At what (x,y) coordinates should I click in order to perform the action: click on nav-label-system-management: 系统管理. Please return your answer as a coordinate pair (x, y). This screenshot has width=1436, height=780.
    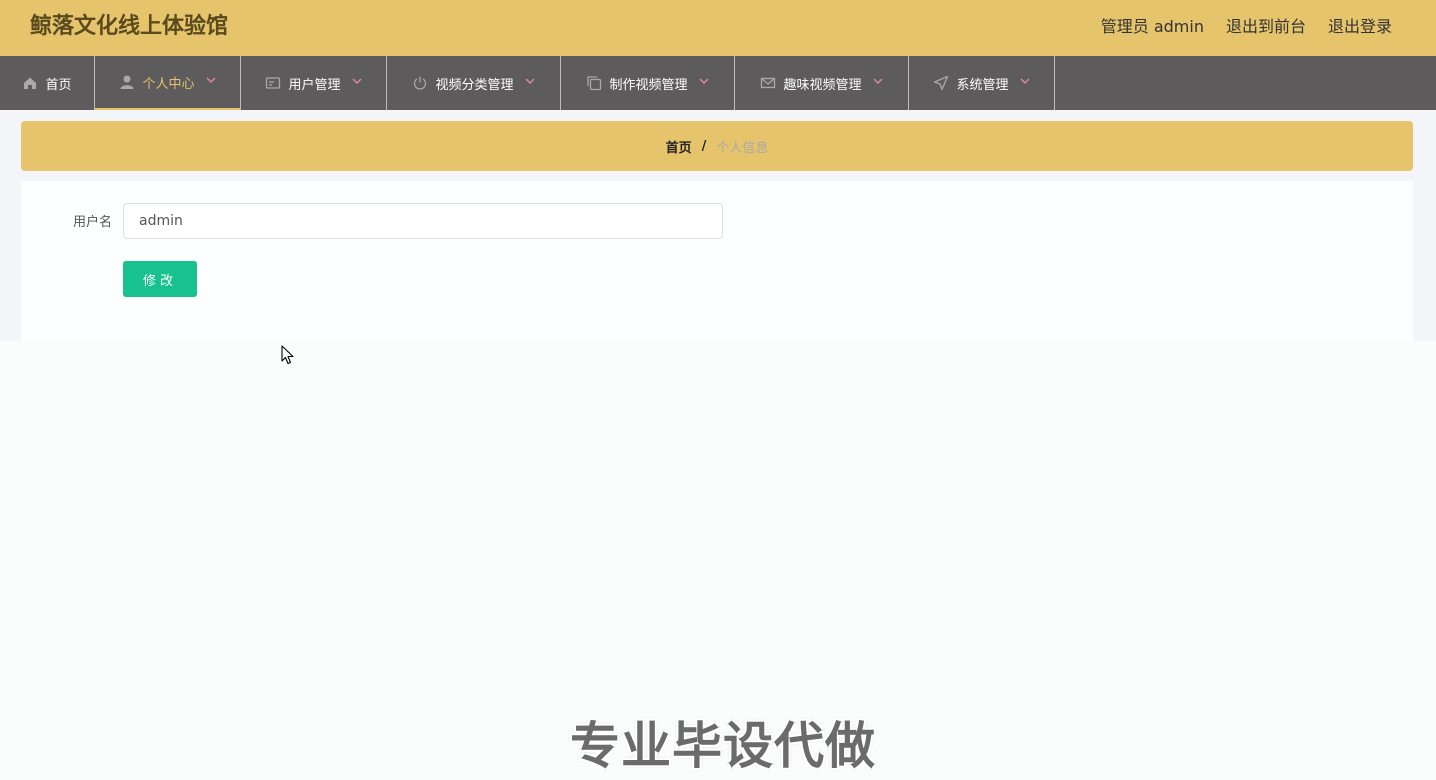
    Looking at the image, I should click on (982, 85).